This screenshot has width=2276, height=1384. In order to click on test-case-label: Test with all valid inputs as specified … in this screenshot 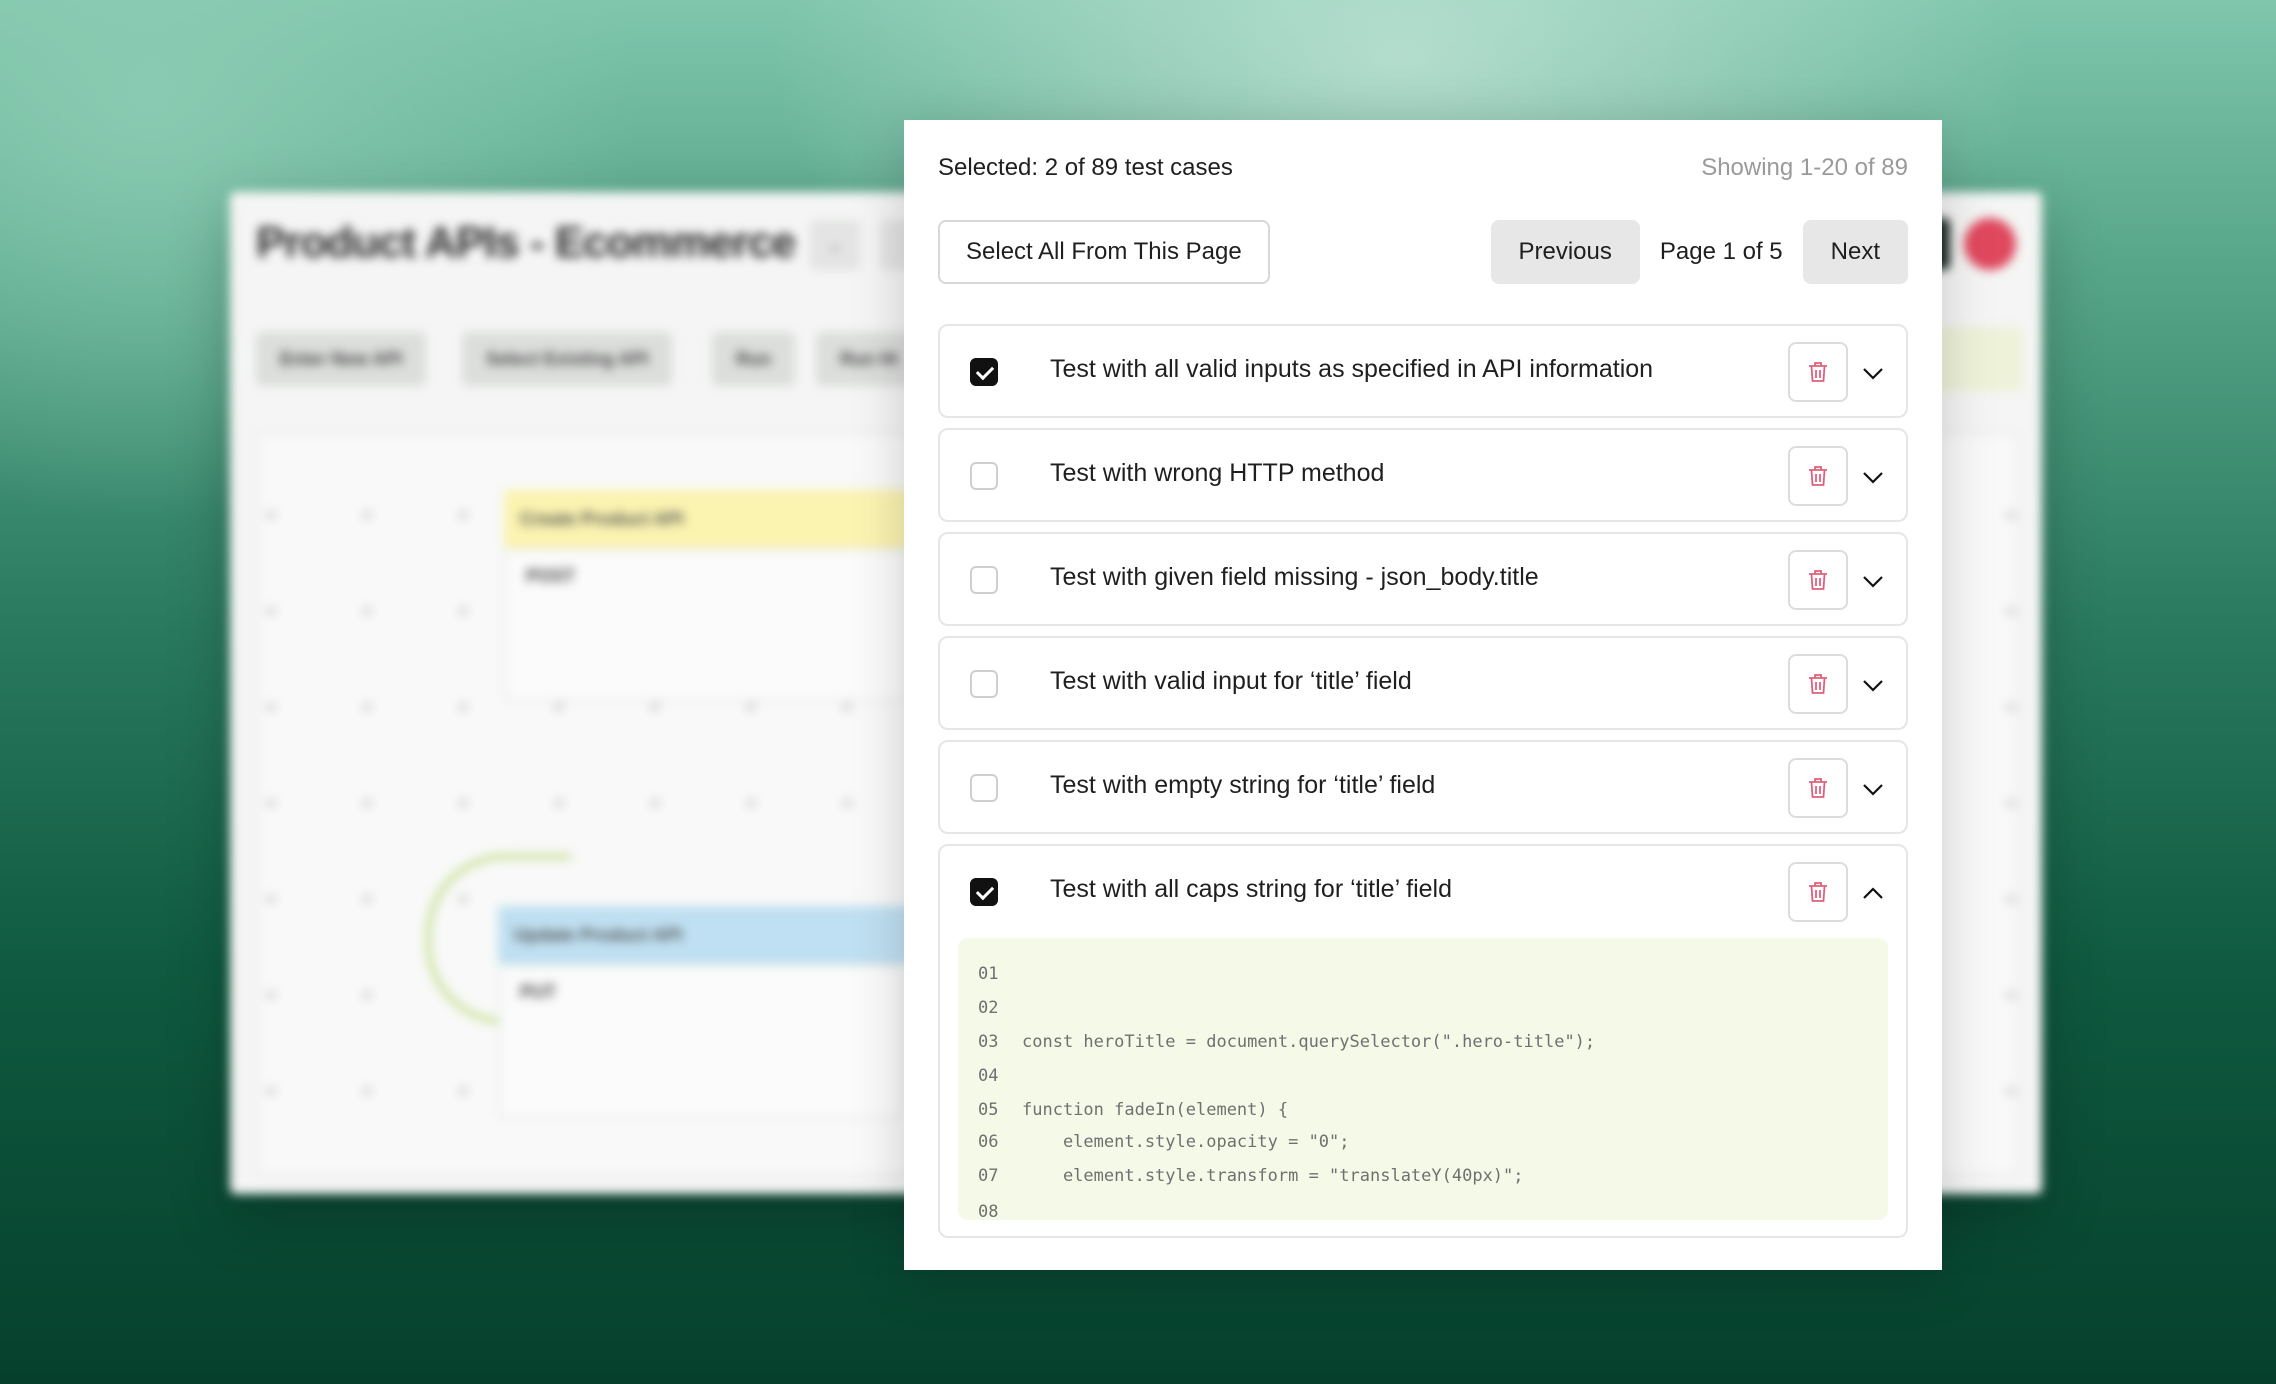, I will do `click(1352, 369)`.